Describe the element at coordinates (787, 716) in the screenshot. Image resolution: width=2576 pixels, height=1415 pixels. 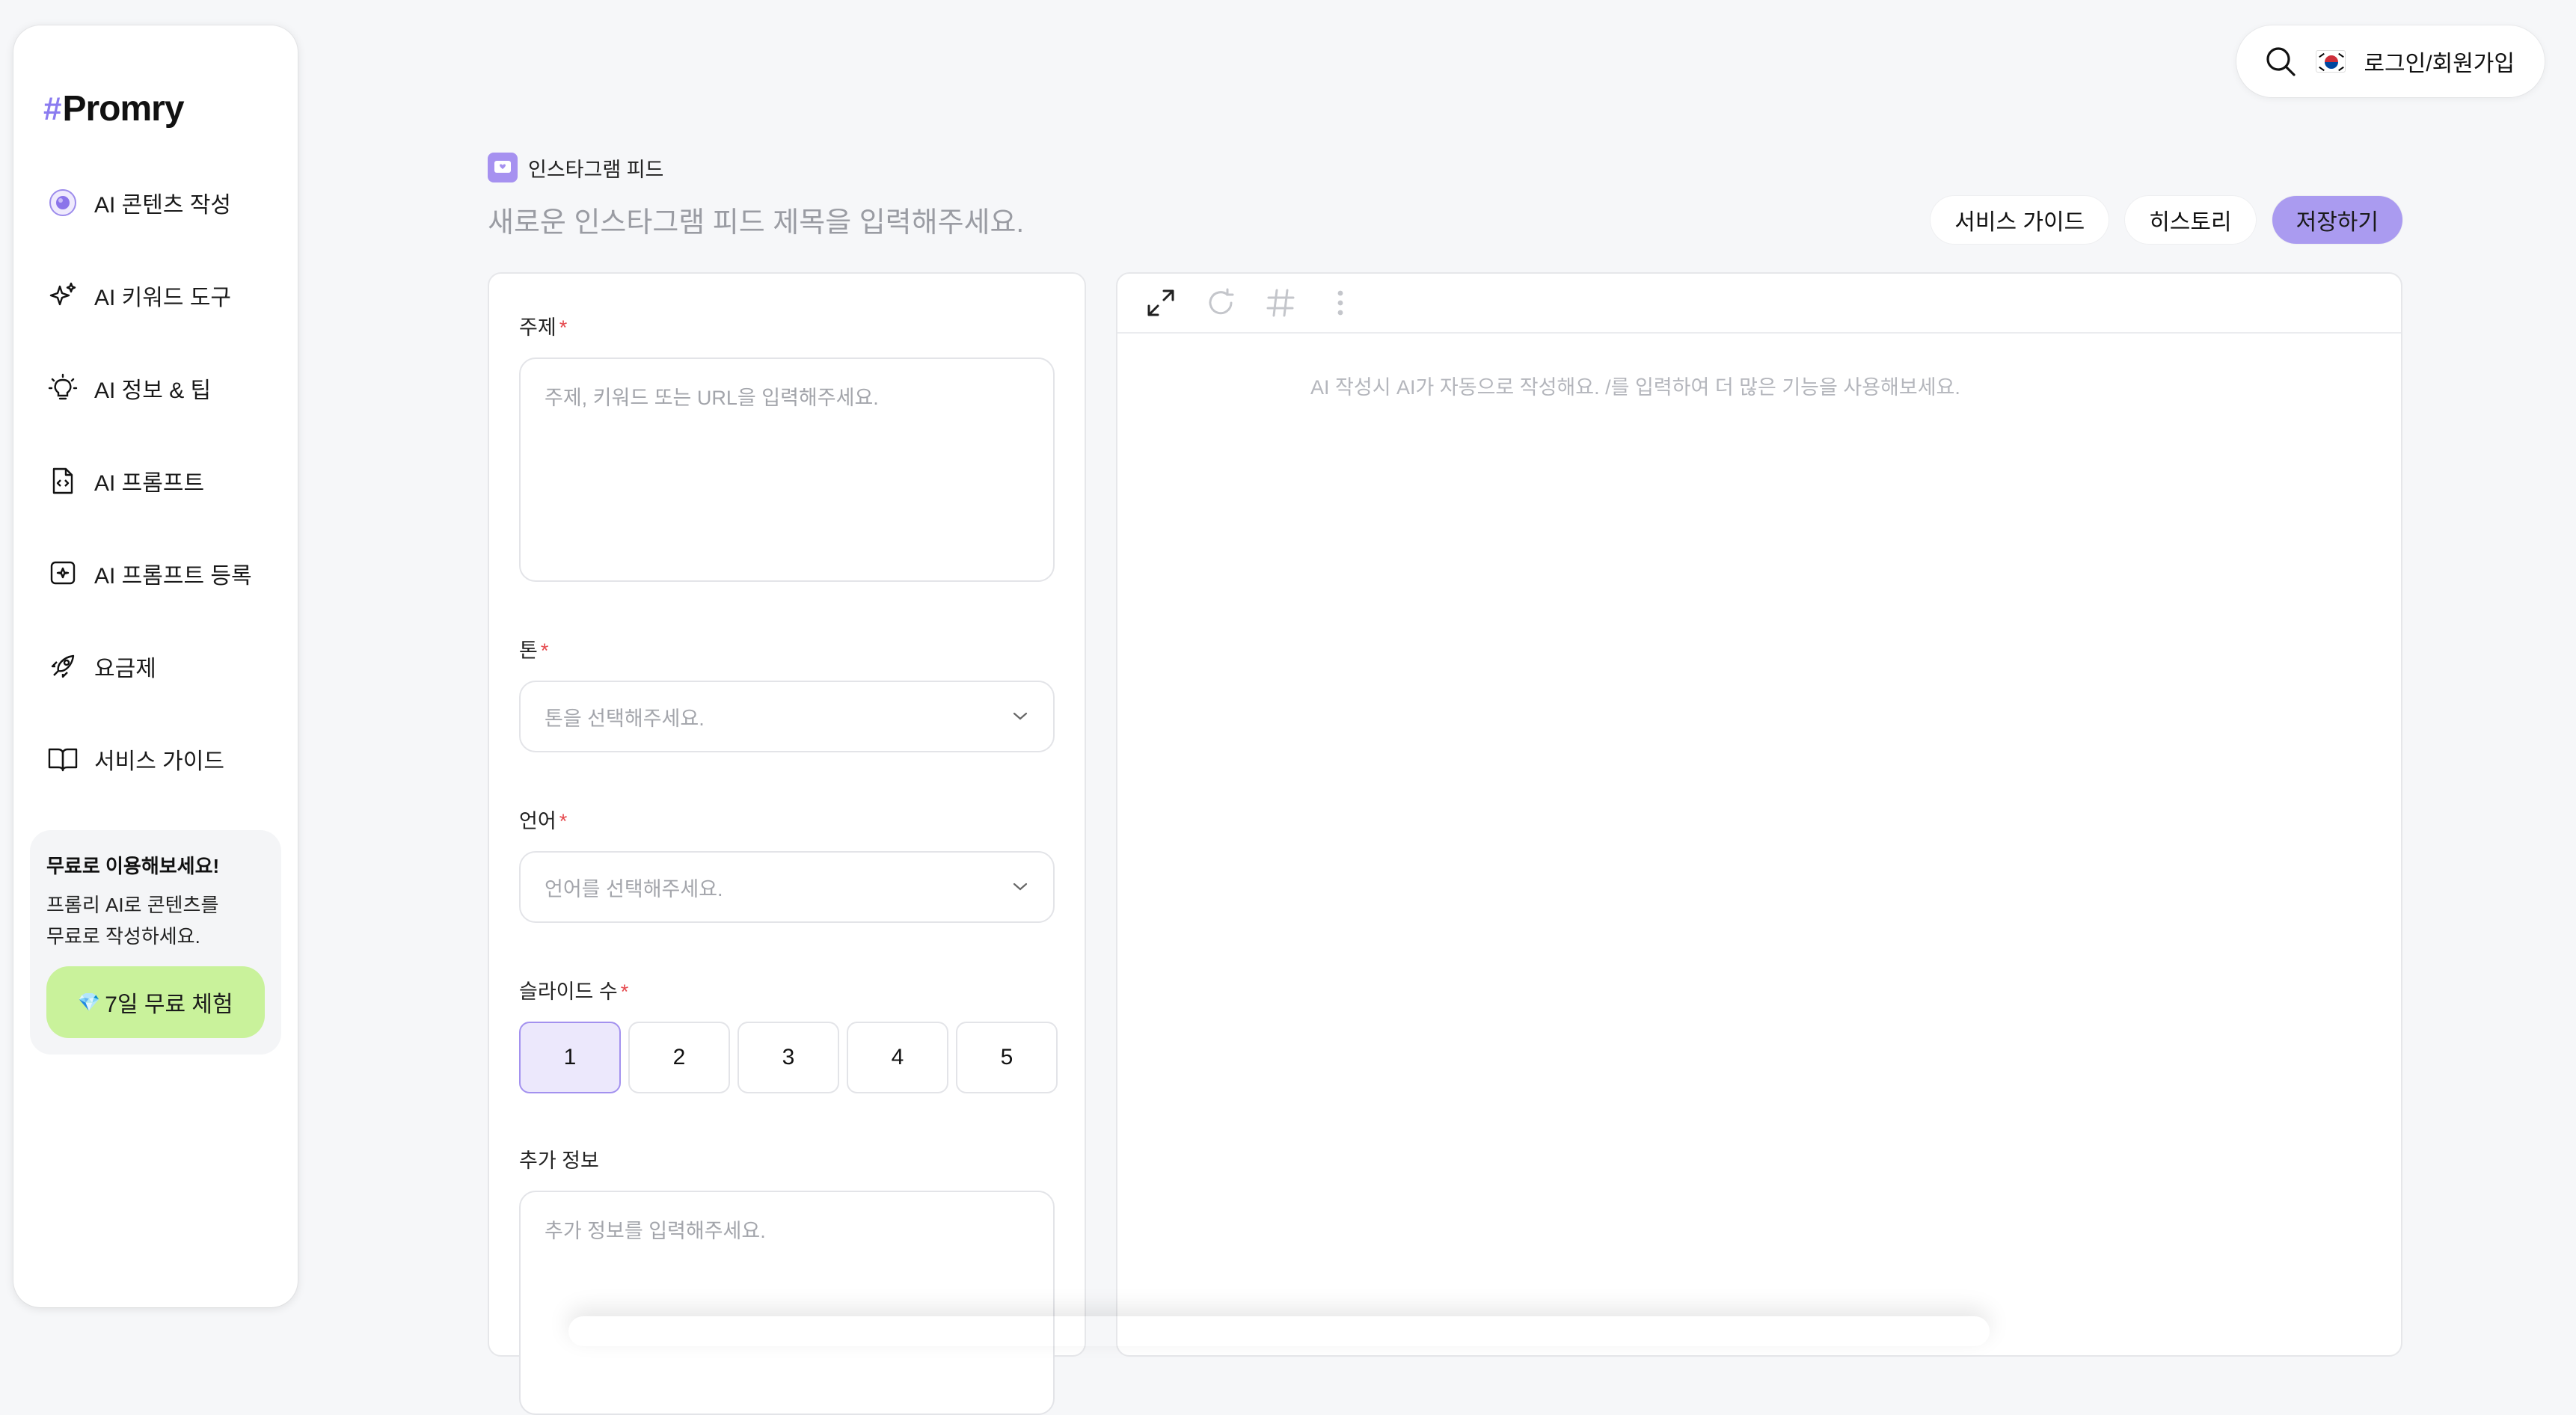
I see `tone-select: 톤을 선택해주세요.` at that location.